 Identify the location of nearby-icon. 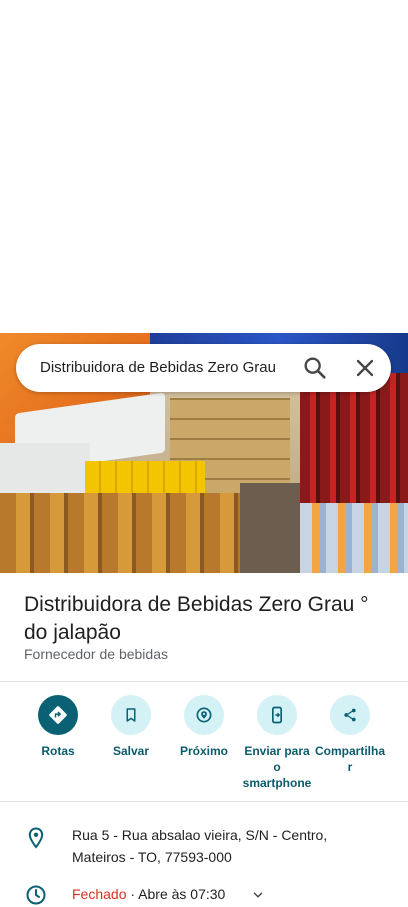
(204, 715).